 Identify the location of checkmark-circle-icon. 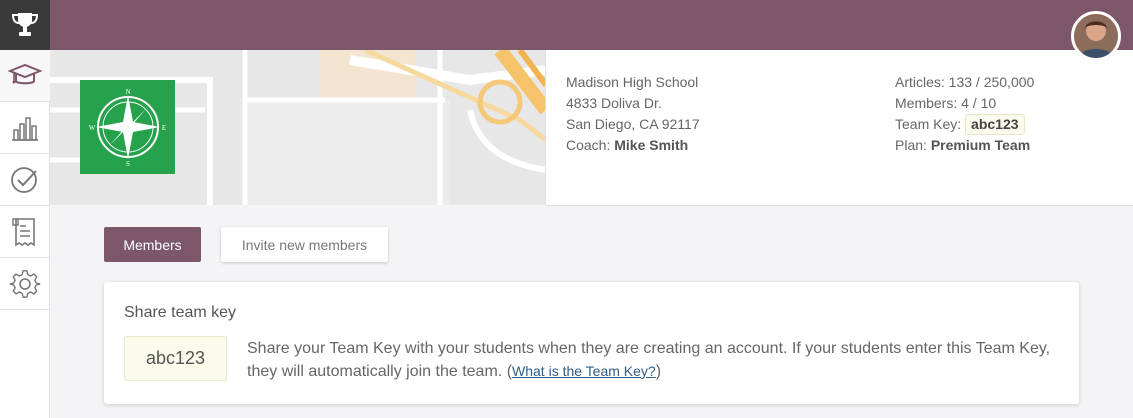
(24, 179).